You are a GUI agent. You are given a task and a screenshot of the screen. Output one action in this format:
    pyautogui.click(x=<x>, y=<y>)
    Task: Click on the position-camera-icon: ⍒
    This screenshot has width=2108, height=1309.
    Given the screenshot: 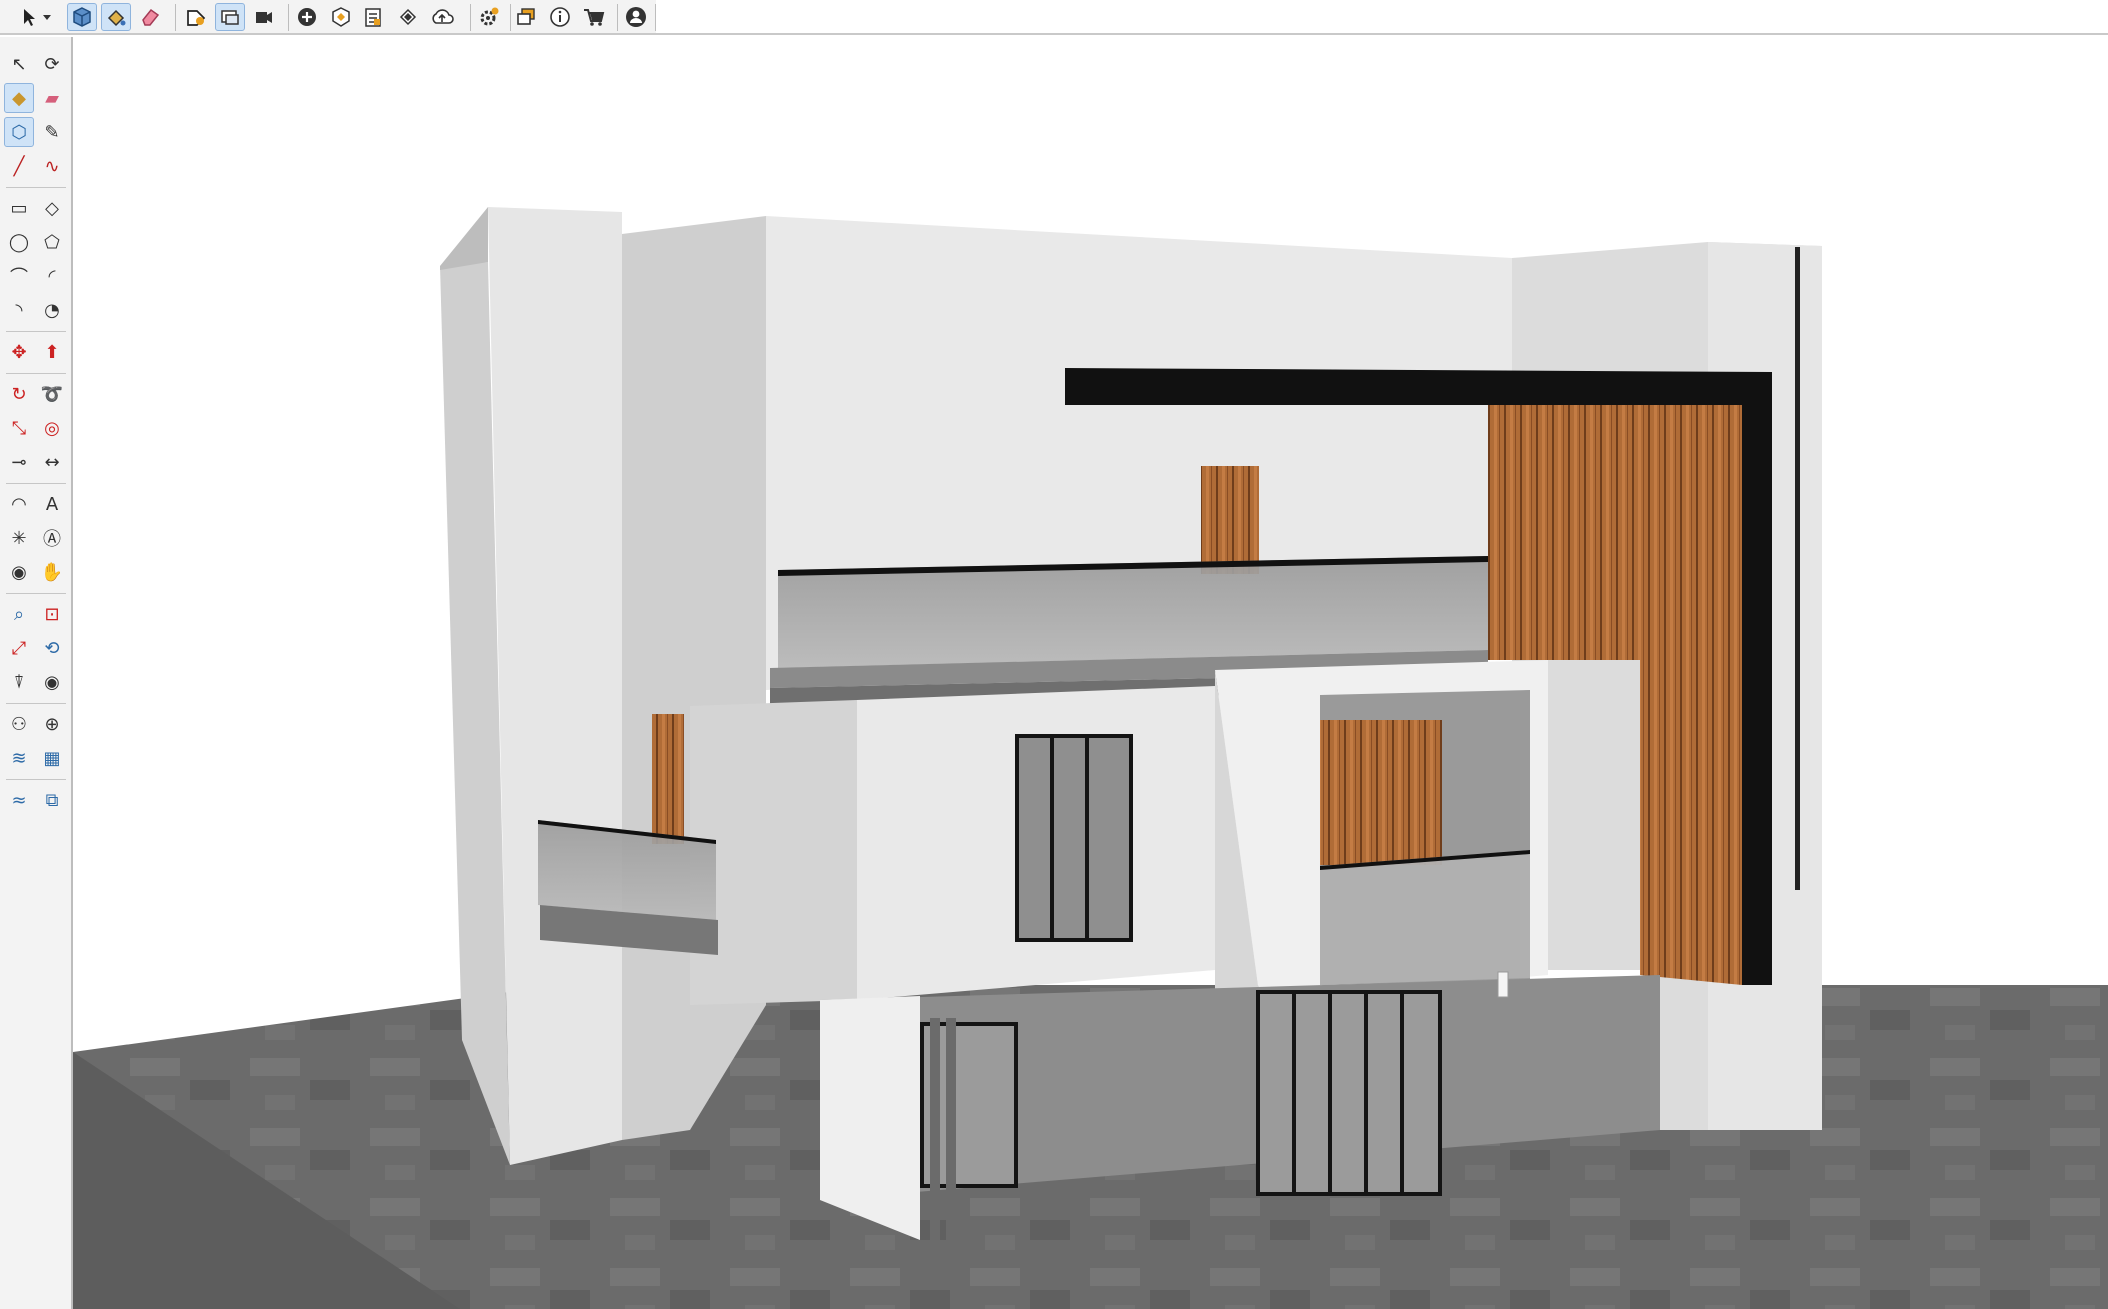 What is the action you would take?
    pyautogui.click(x=19, y=682)
    